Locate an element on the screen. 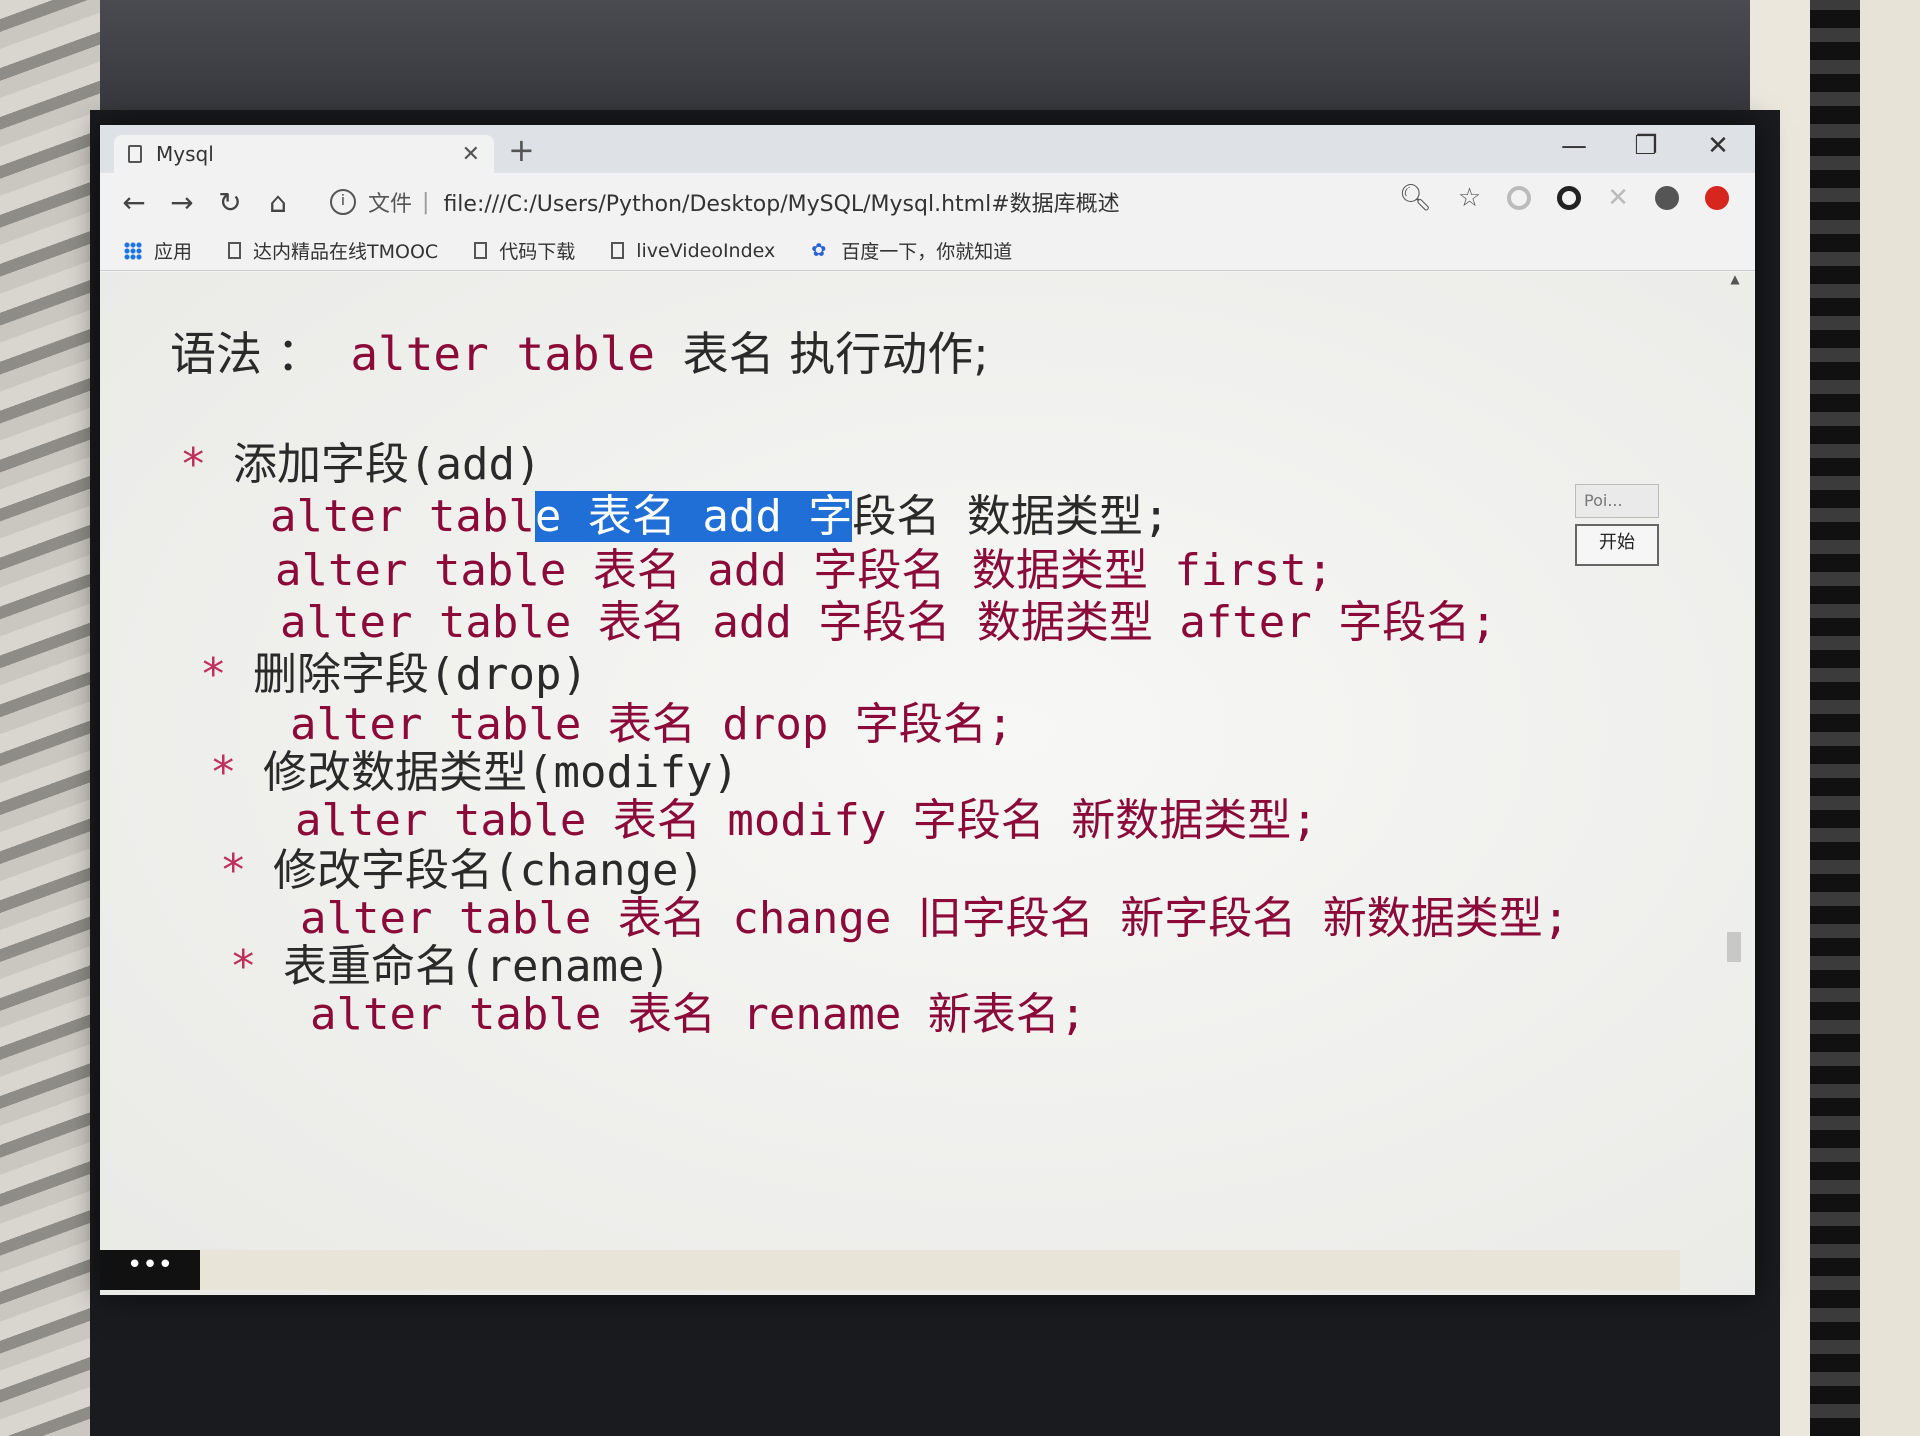 Image resolution: width=1920 pixels, height=1436 pixels. bookmark-label: 应用 is located at coordinates (173, 252).